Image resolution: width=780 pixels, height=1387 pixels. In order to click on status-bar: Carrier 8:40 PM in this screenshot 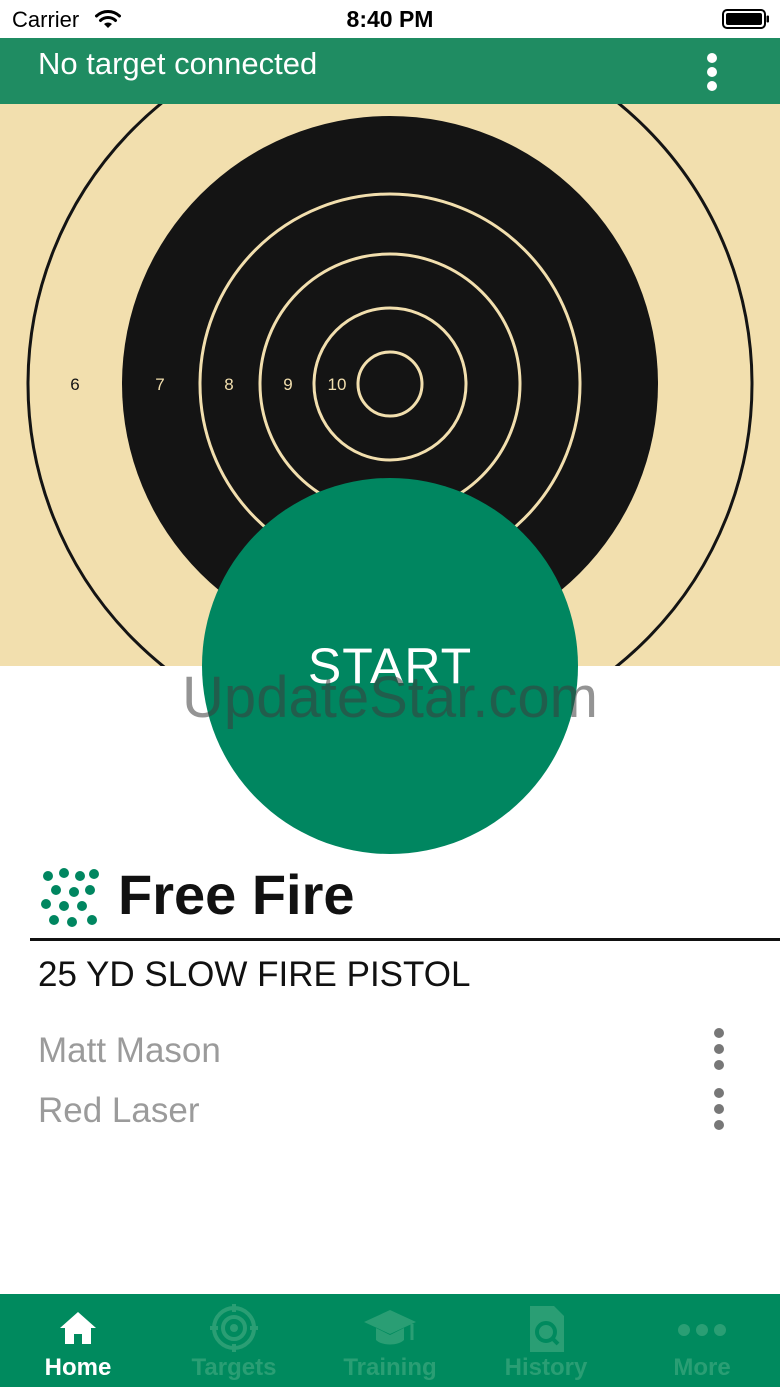, I will do `click(390, 19)`.